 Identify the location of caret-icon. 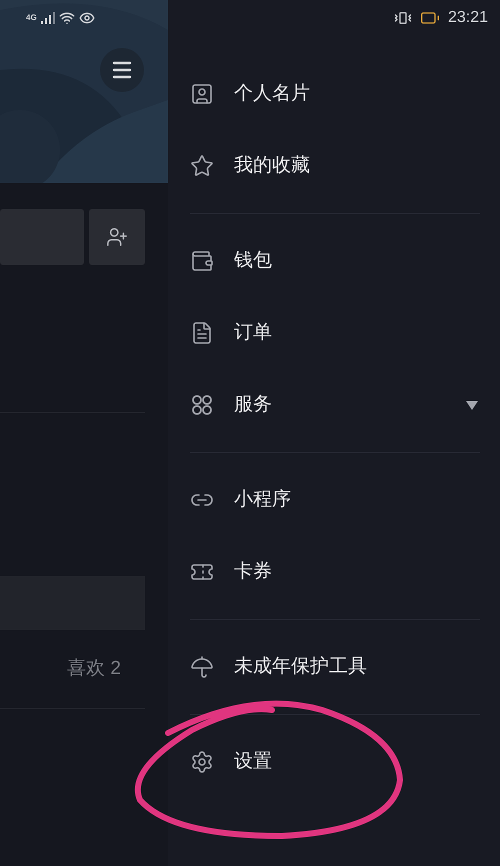
(472, 405).